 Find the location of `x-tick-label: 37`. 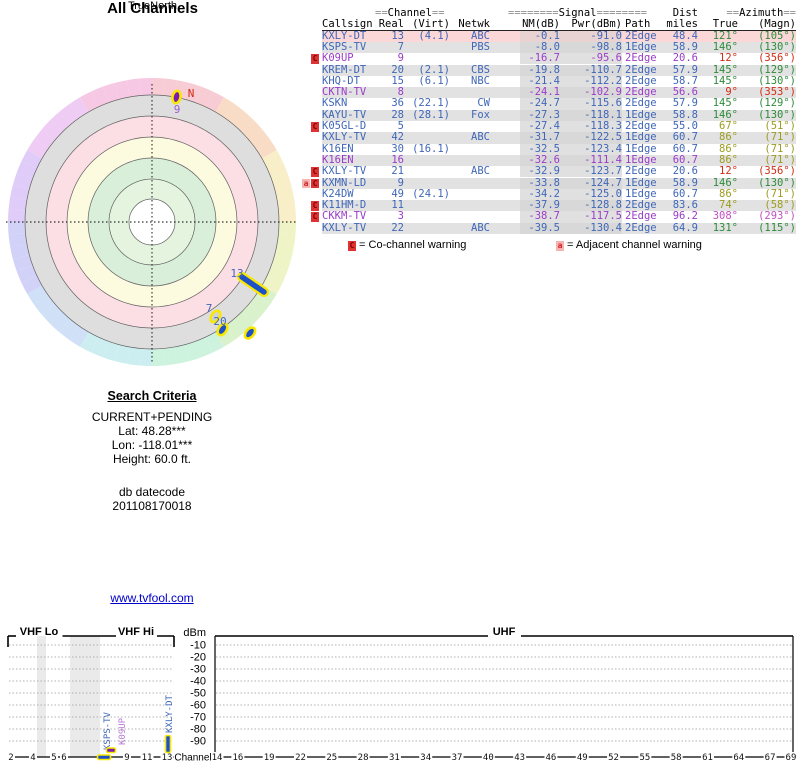

x-tick-label: 37 is located at coordinates (457, 758).